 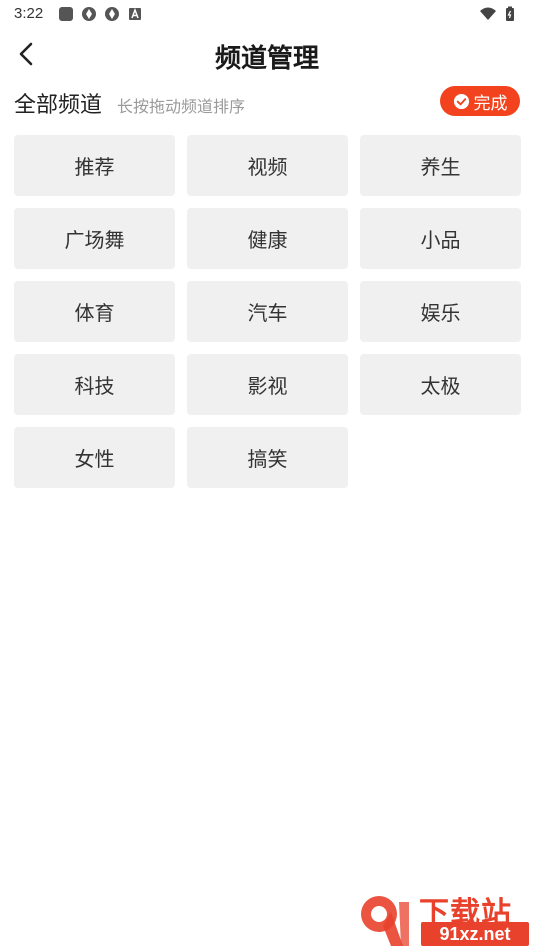 I want to click on section-hint: 长按拖动频道排序, so click(x=181, y=106).